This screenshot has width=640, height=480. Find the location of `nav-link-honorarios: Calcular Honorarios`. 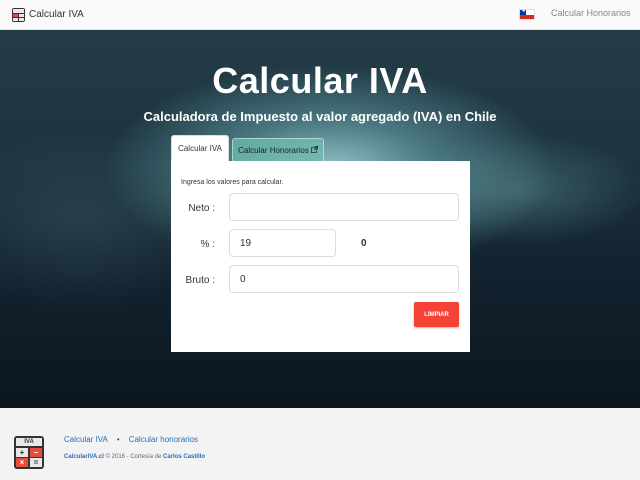

nav-link-honorarios: Calcular Honorarios is located at coordinates (591, 13).